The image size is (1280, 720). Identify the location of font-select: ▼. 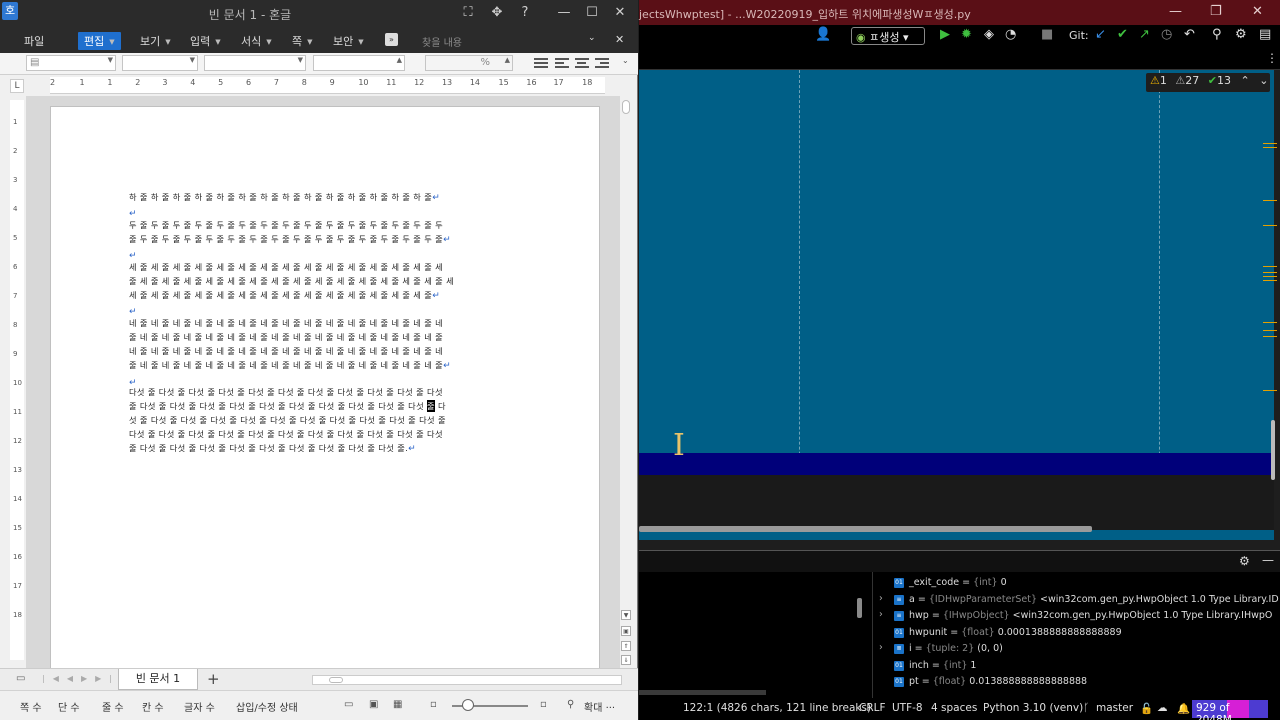
(255, 63).